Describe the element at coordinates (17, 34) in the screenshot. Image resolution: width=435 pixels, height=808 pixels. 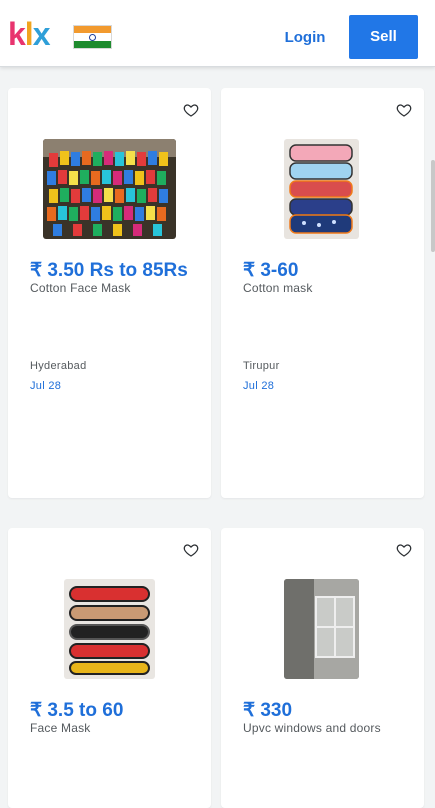
I see `logo-letter-k: k` at that location.